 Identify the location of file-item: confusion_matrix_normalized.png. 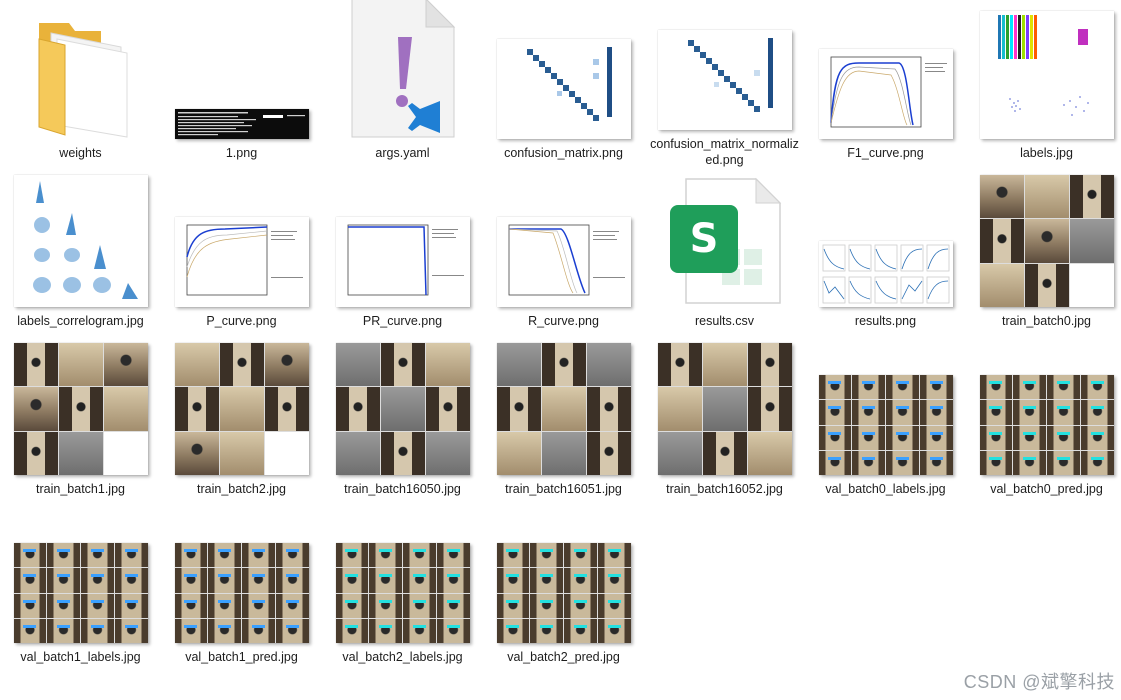
(724, 84).